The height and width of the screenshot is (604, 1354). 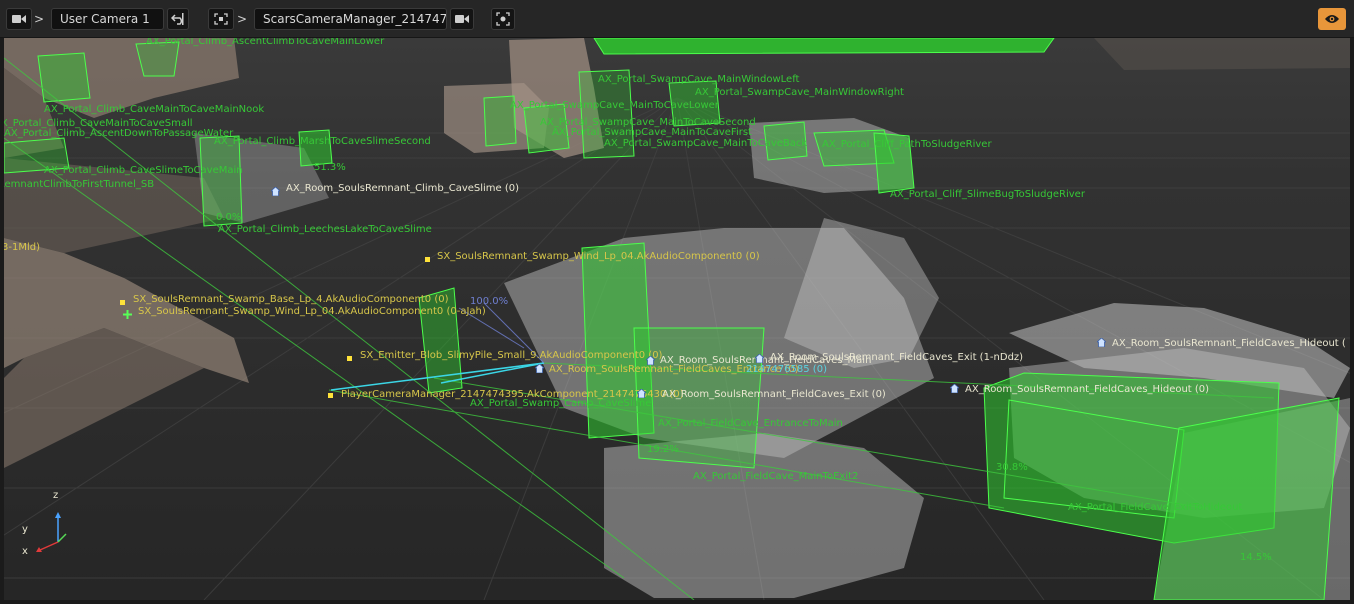 I want to click on axis-gizmo: z y x, so click(x=49, y=525).